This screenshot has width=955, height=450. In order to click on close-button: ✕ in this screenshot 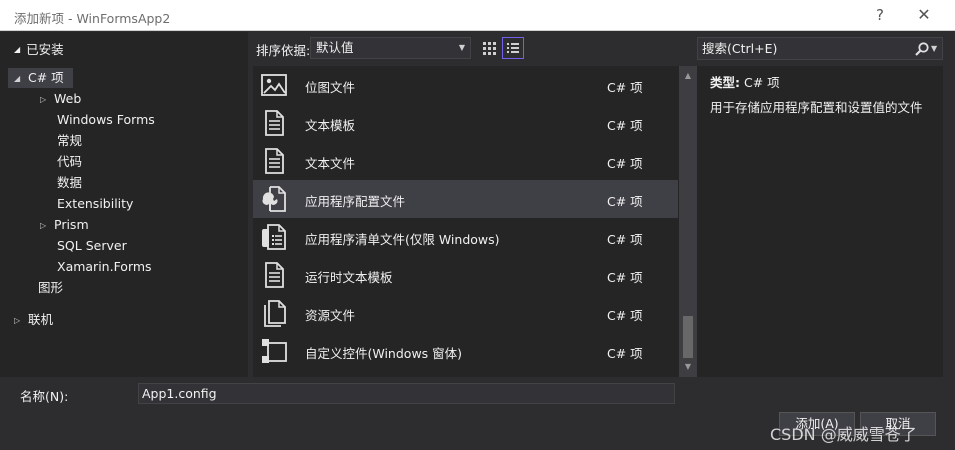, I will do `click(924, 15)`.